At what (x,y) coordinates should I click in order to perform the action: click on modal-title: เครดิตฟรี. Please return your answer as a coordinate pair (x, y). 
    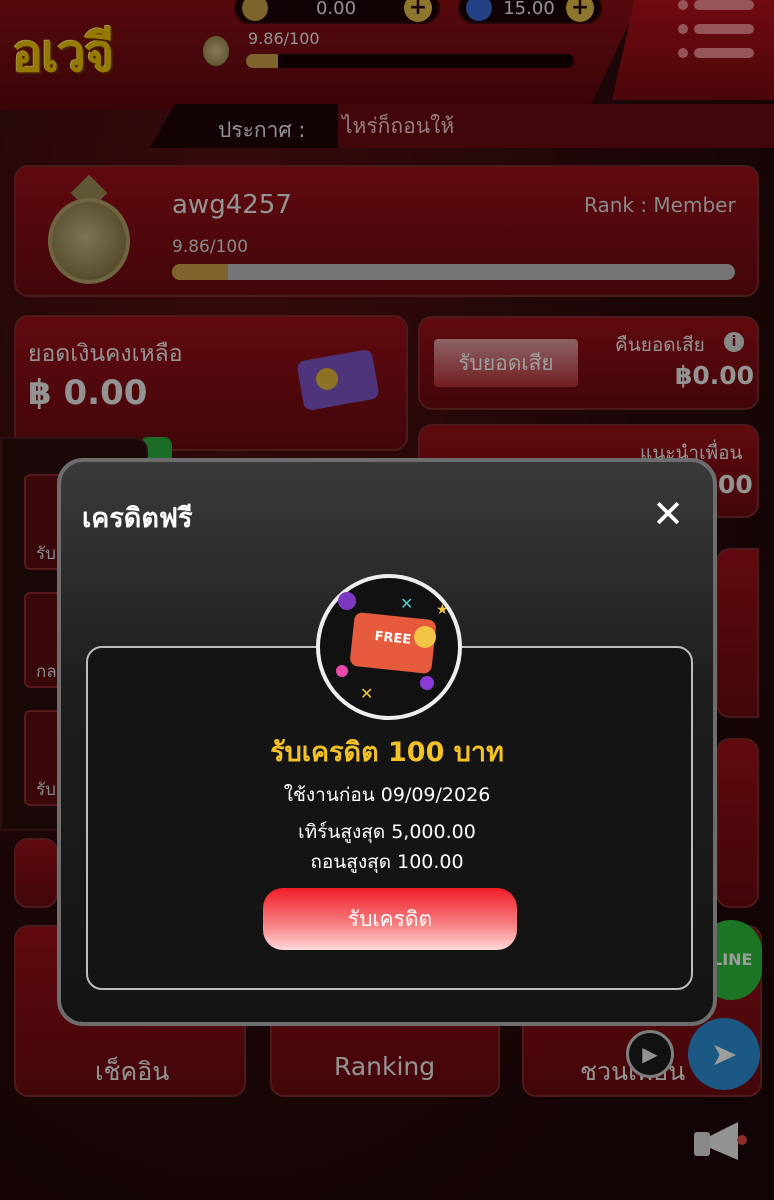
    Looking at the image, I should click on (137, 518).